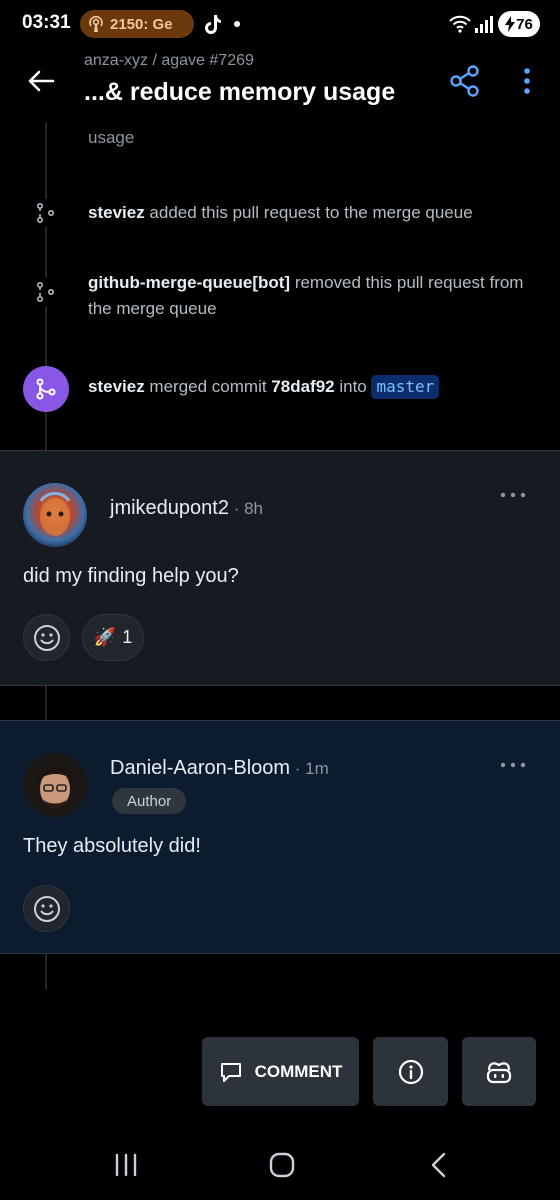 The height and width of the screenshot is (1200, 560). Describe the element at coordinates (111, 137) in the screenshot. I see `clipped-event-text: usage` at that location.